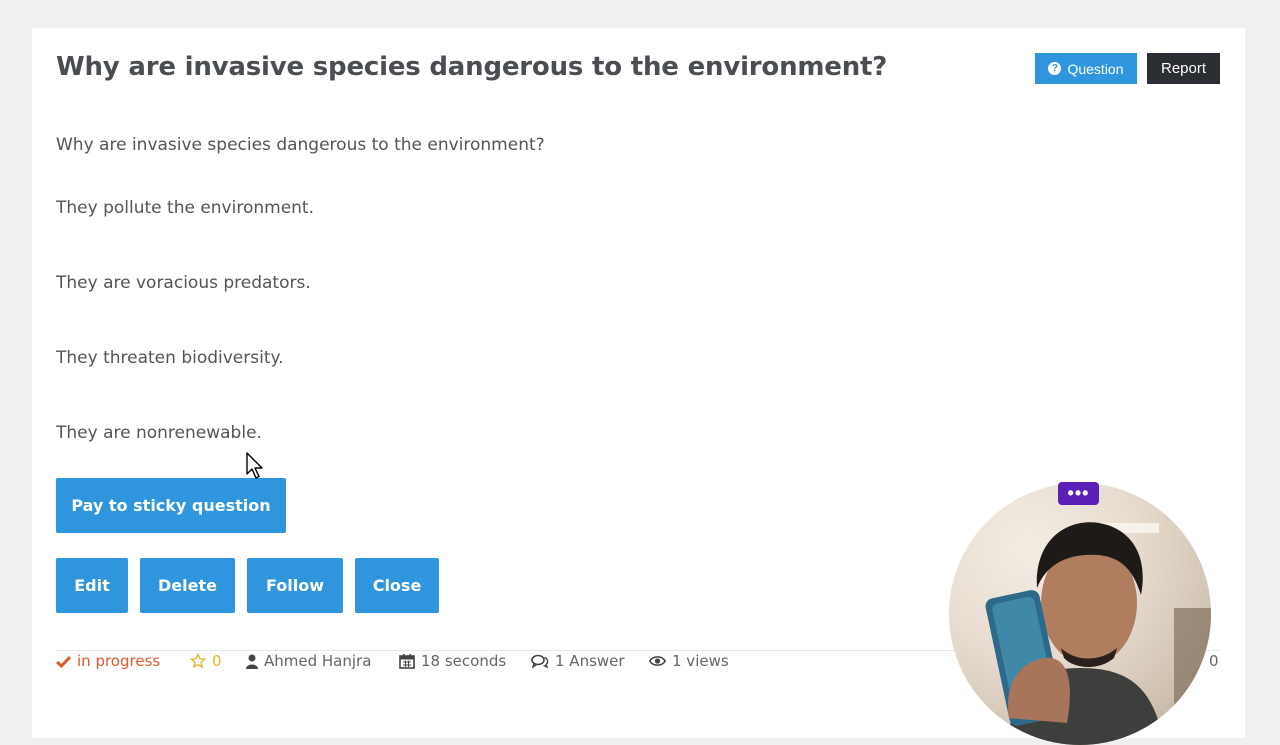 This screenshot has height=745, width=1280. Describe the element at coordinates (63, 661) in the screenshot. I see `check-icon` at that location.